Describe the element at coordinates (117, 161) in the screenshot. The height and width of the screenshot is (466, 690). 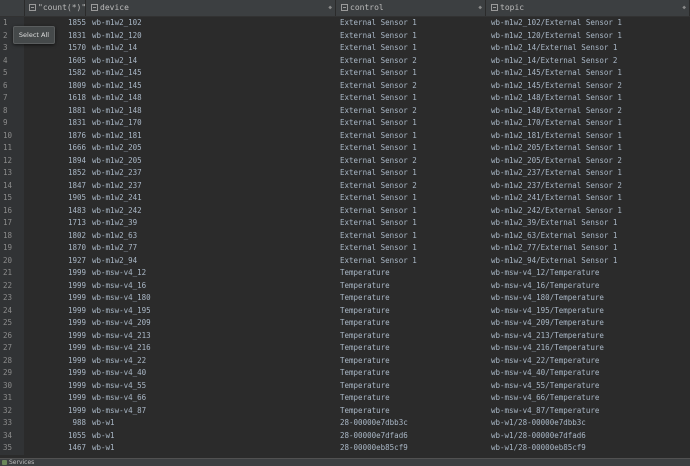
I see `cell-device: wb-m1w2_205` at that location.